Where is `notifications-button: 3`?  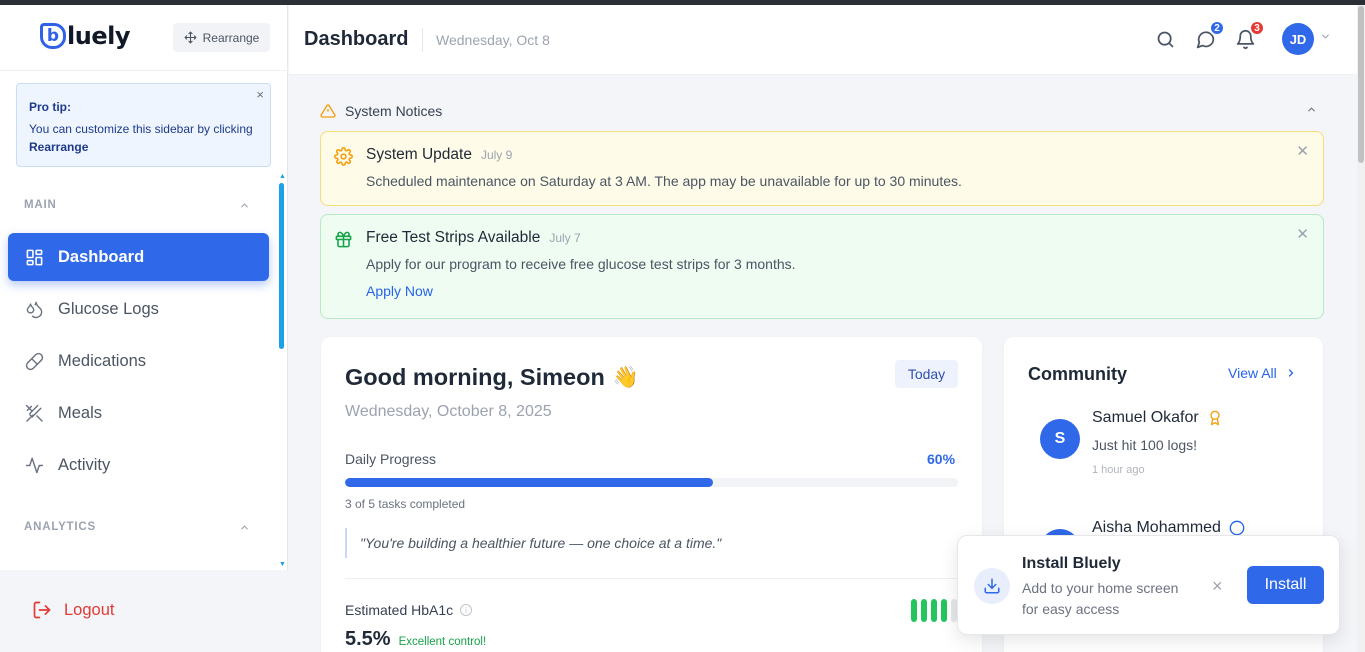
notifications-button: 3 is located at coordinates (1250, 35).